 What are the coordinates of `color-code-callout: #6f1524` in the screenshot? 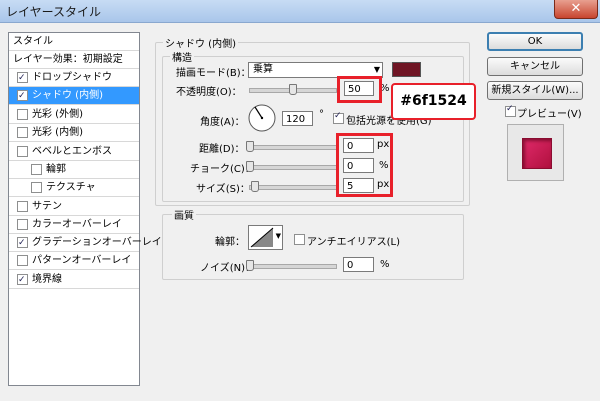 It's located at (433, 101).